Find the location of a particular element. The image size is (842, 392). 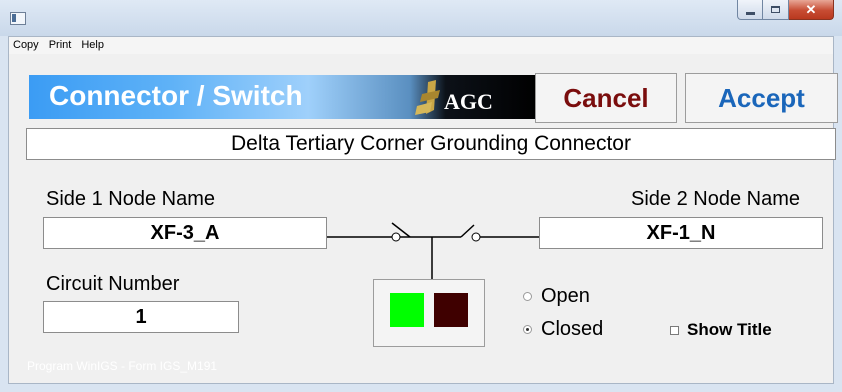

side2-node-field is located at coordinates (681, 233).